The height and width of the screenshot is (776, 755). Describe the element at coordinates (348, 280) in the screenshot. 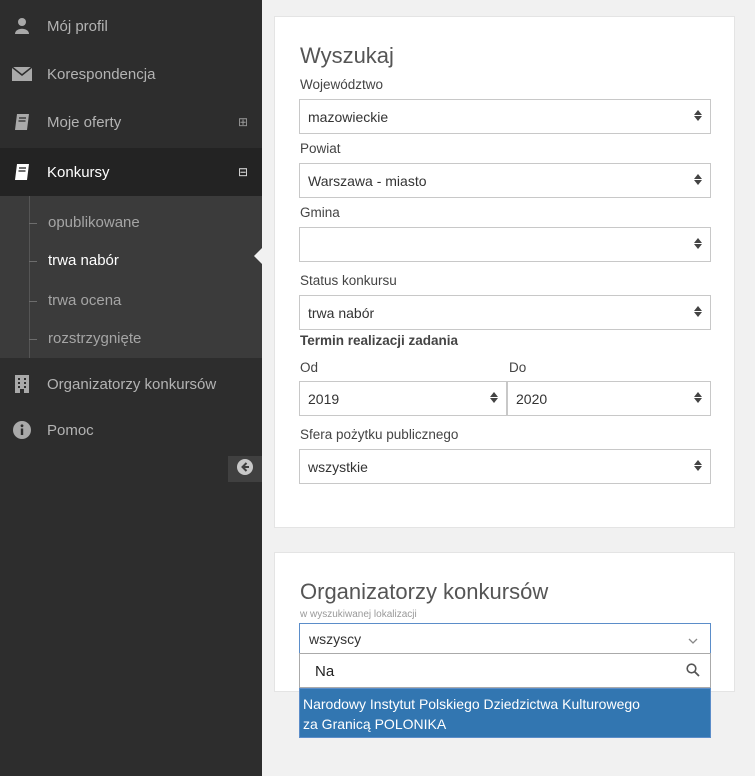

I see `status-label: Status konkursu` at that location.